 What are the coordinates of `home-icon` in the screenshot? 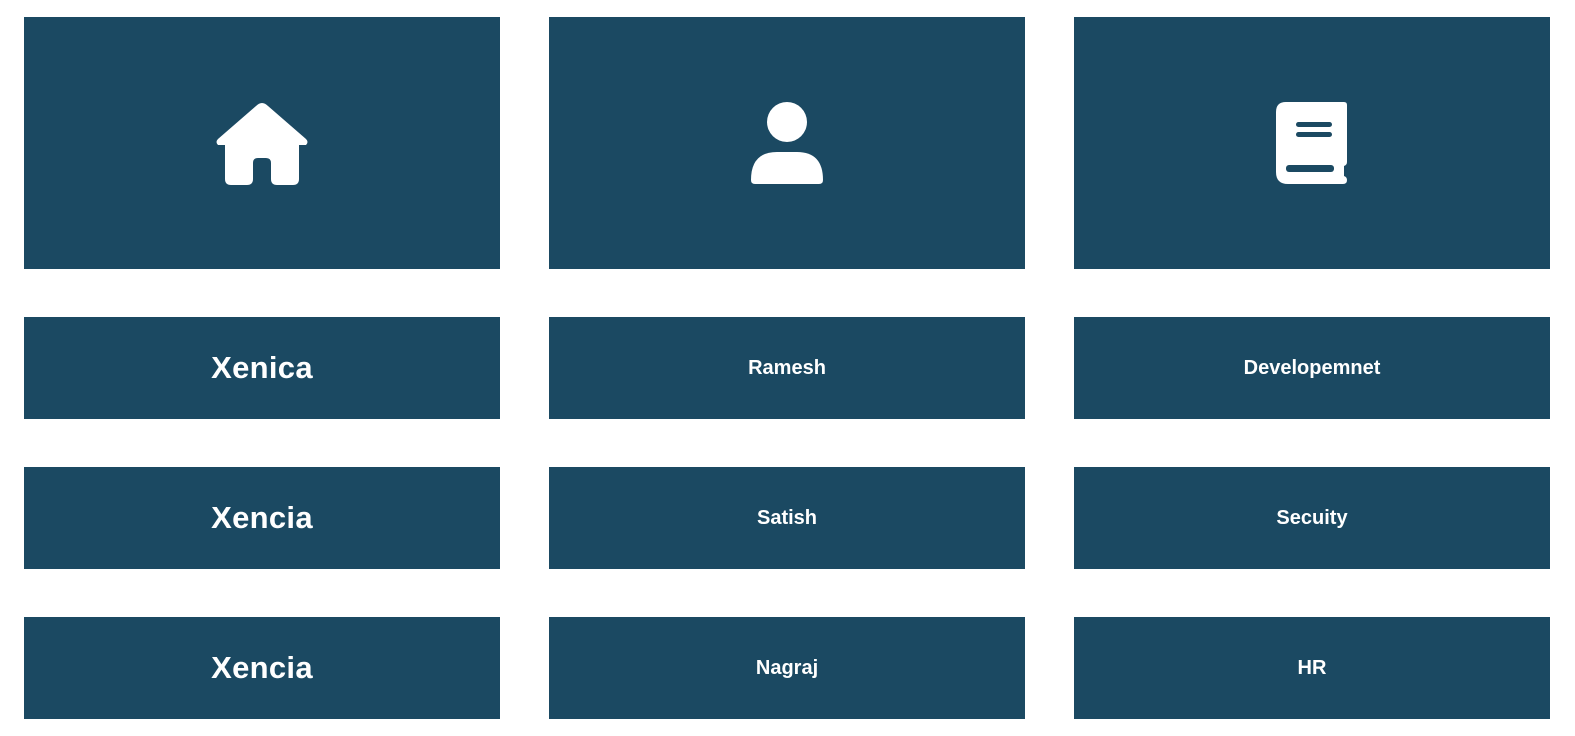 It's located at (262, 143).